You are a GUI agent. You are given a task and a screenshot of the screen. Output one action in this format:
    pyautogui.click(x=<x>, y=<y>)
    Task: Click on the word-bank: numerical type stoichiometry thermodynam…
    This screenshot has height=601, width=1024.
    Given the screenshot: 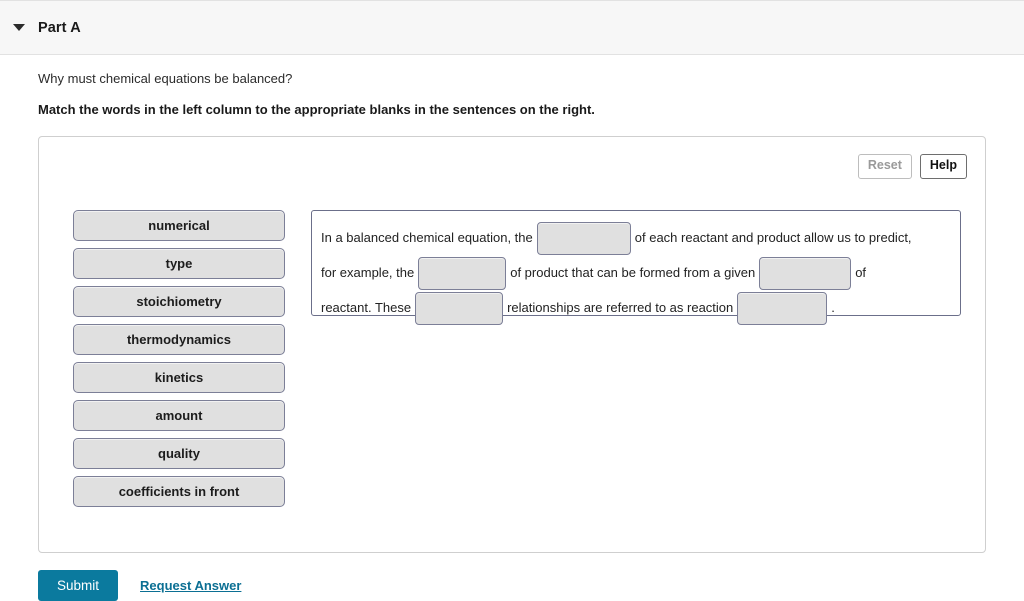 What is the action you would take?
    pyautogui.click(x=179, y=358)
    